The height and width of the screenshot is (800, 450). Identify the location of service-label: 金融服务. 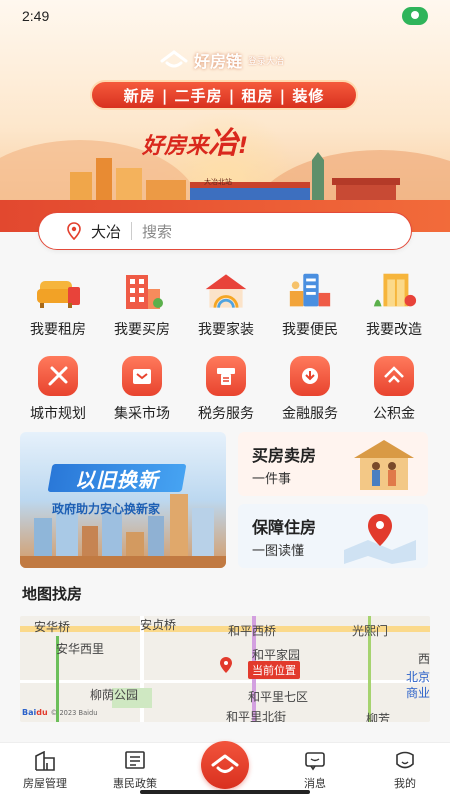
(310, 414).